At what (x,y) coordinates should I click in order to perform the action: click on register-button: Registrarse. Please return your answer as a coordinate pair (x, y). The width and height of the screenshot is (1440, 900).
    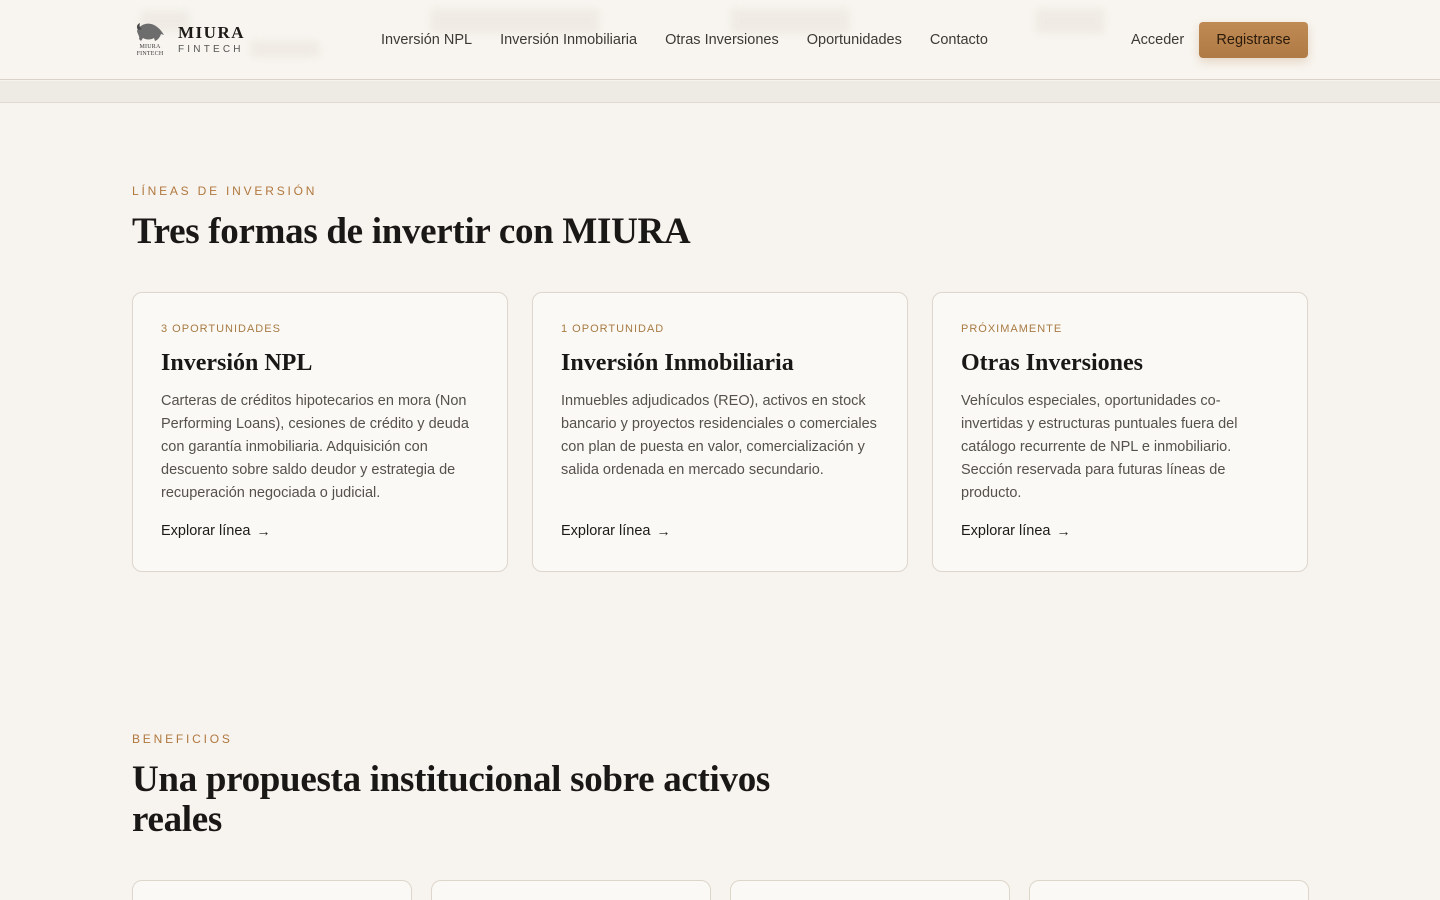
    Looking at the image, I should click on (1253, 40).